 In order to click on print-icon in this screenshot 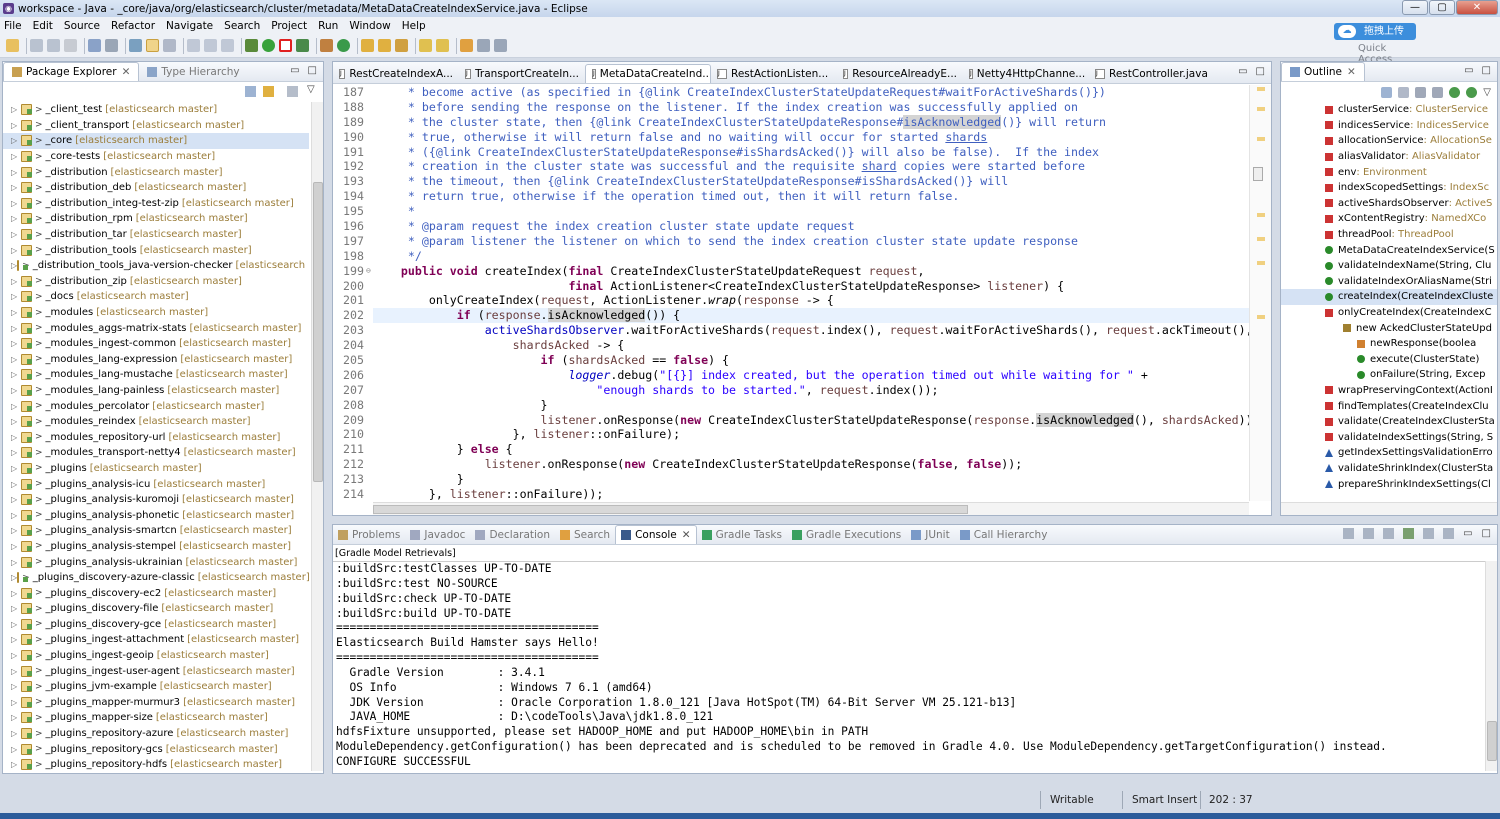, I will do `click(70, 45)`.